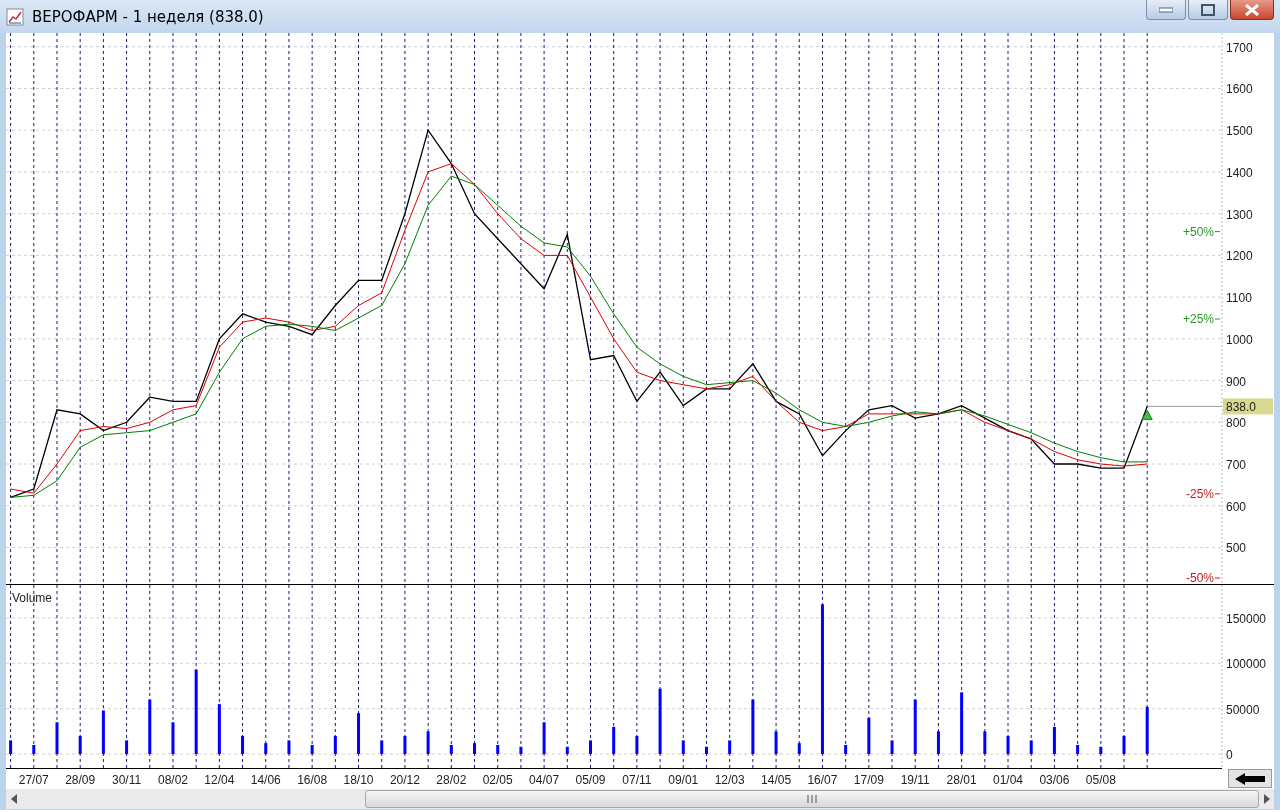  Describe the element at coordinates (80, 780) in the screenshot. I see `date-label: 28/09` at that location.